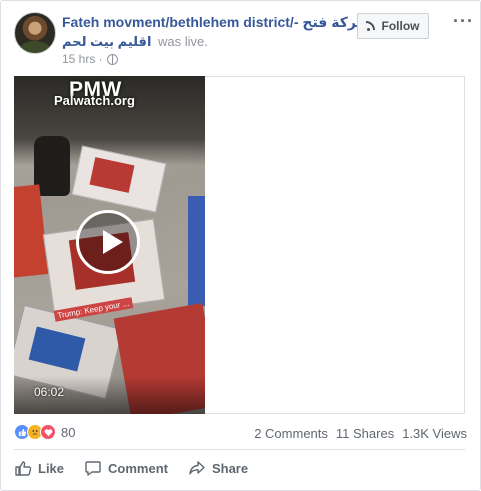  I want to click on shares-count-link: 11 Shares, so click(365, 433).